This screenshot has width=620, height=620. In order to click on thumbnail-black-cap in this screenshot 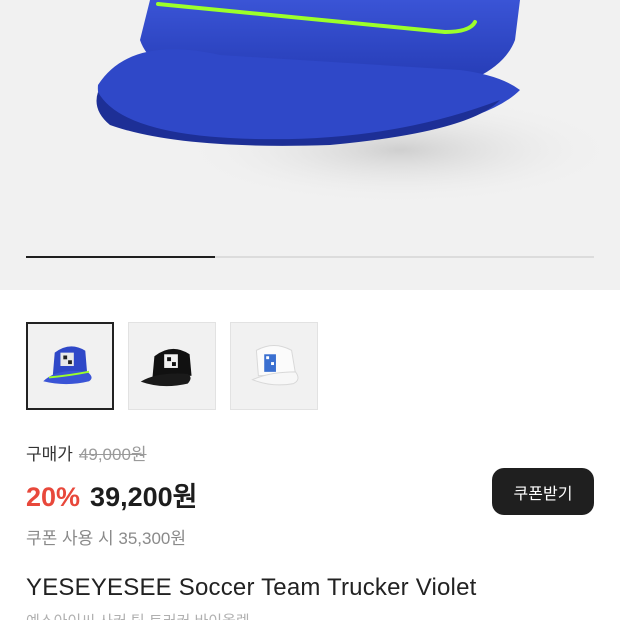, I will do `click(172, 366)`.